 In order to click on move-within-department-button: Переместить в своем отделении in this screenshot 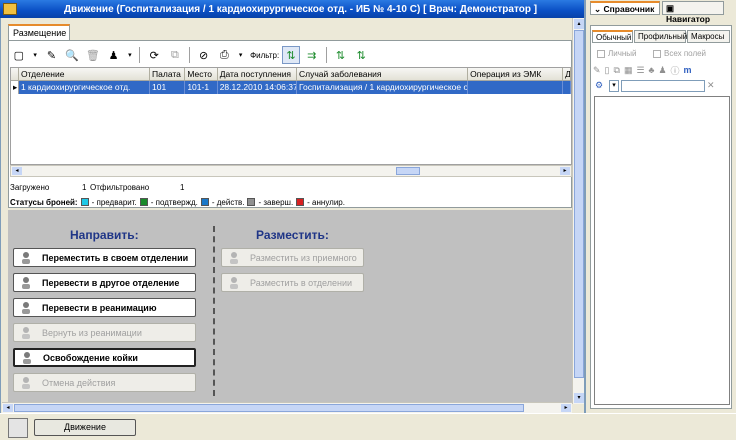, I will do `click(104, 257)`.